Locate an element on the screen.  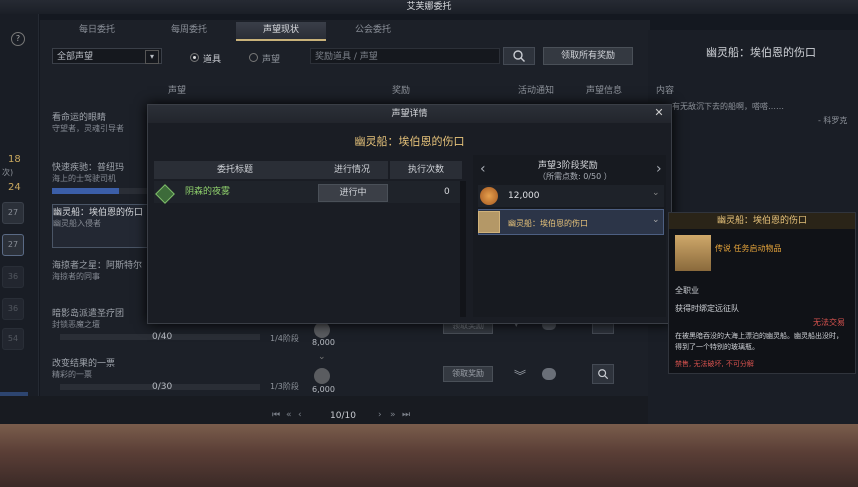
reward-item-name: 幽灵船：埃伯恩的伤口 is located at coordinates (548, 223).